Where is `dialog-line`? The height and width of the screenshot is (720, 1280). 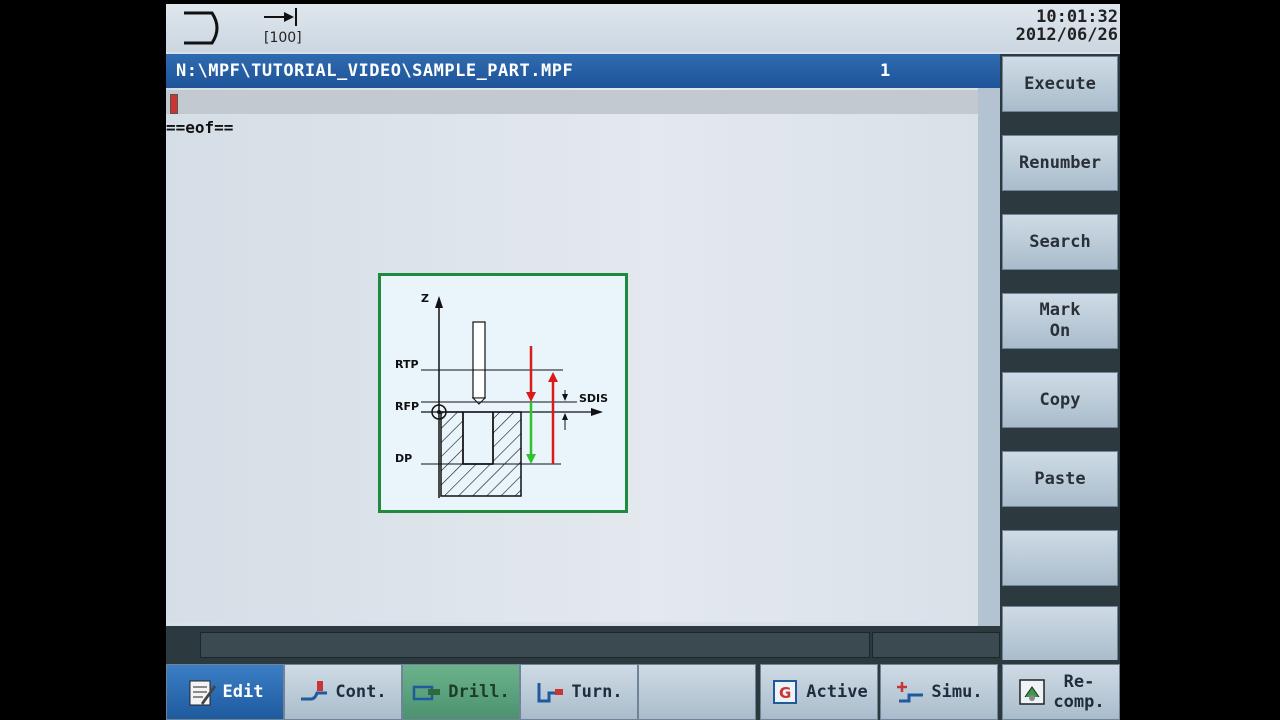 dialog-line is located at coordinates (583, 643).